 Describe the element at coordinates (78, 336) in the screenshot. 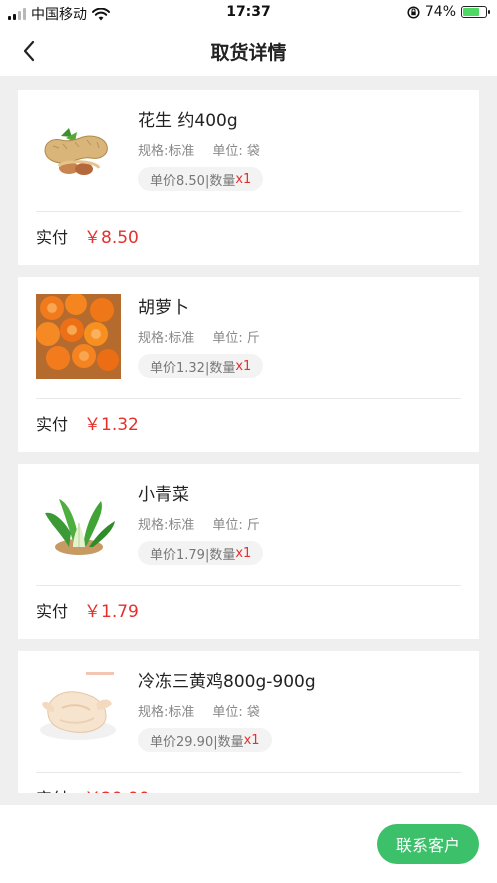

I see `carrot-icon` at that location.